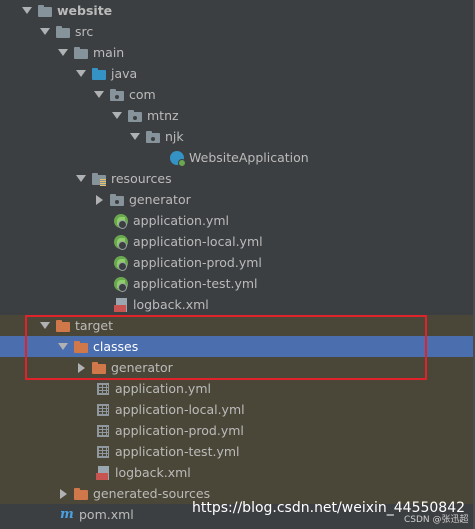 The height and width of the screenshot is (529, 475). What do you see at coordinates (84, 31) in the screenshot?
I see `tree-node-label: src` at bounding box center [84, 31].